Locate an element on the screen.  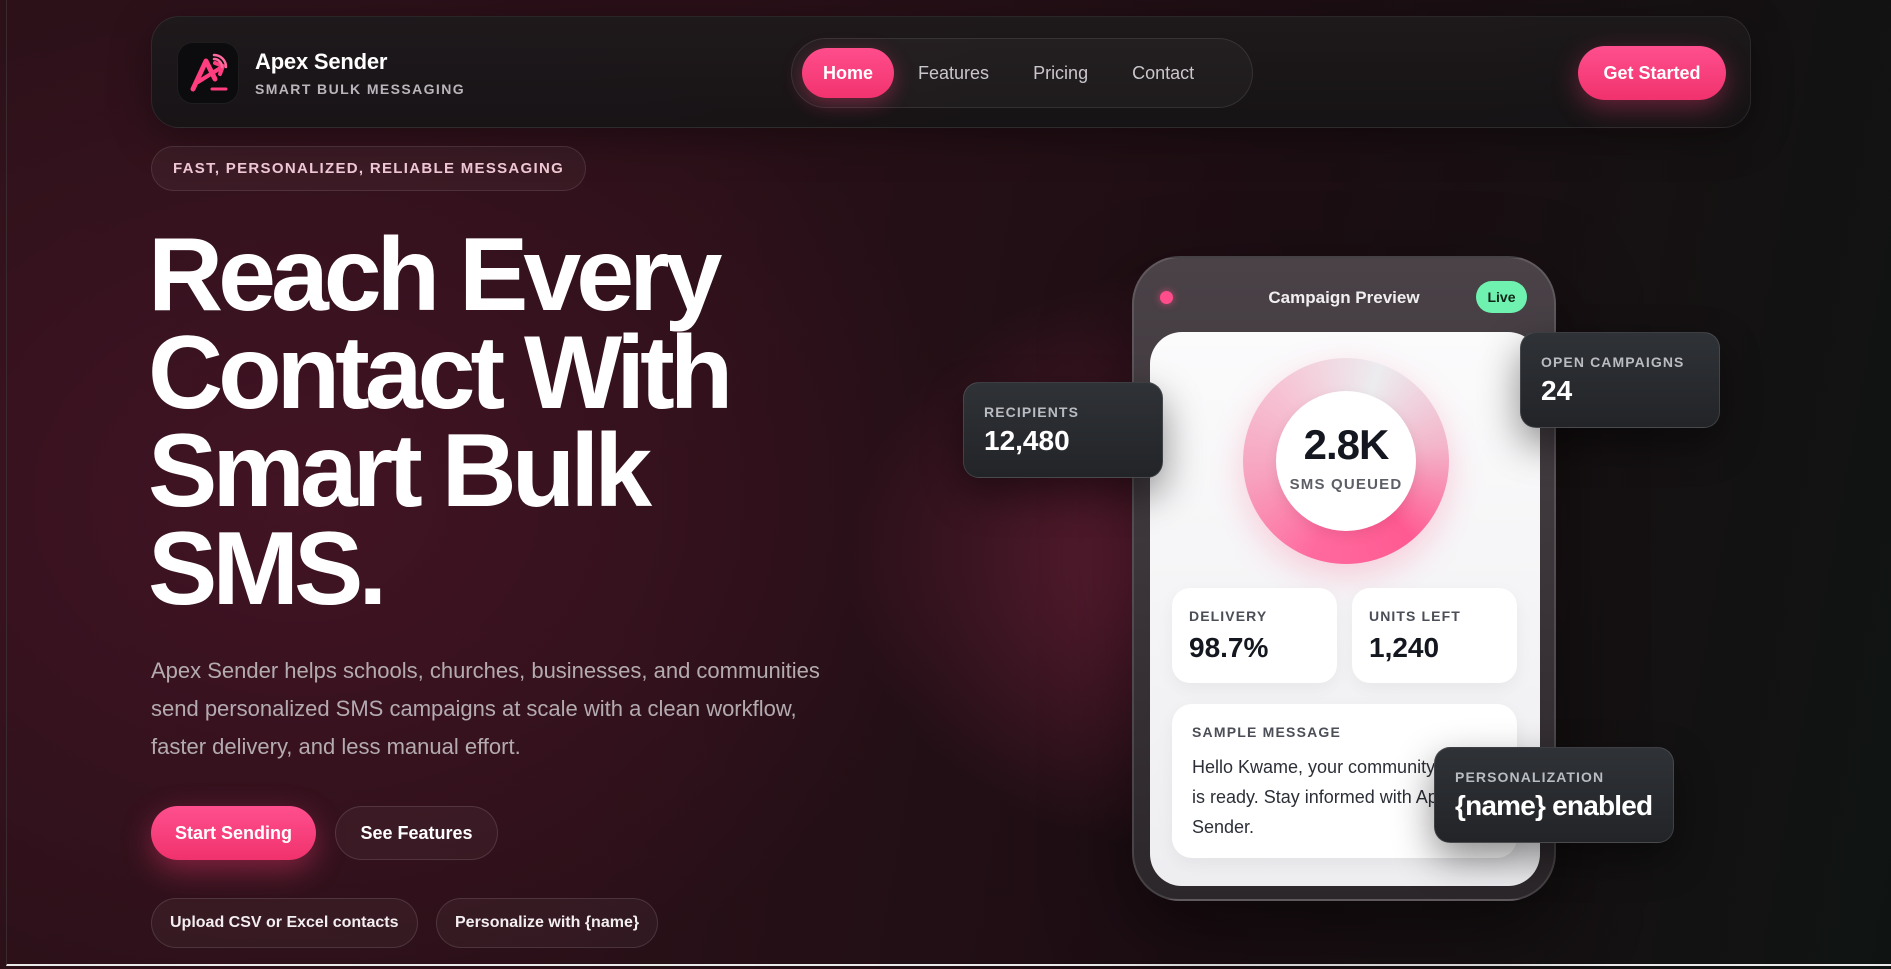
queued-label: SMS QUEUED is located at coordinates (1346, 484).